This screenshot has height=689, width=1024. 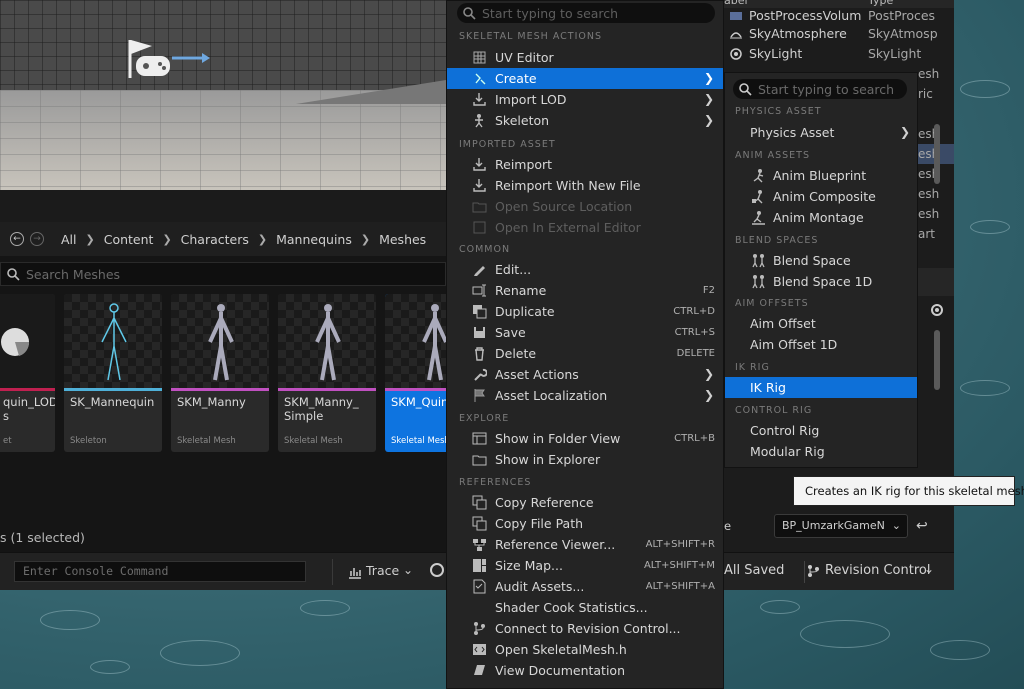 What do you see at coordinates (937, 310) in the screenshot?
I see `settings-gear-icon` at bounding box center [937, 310].